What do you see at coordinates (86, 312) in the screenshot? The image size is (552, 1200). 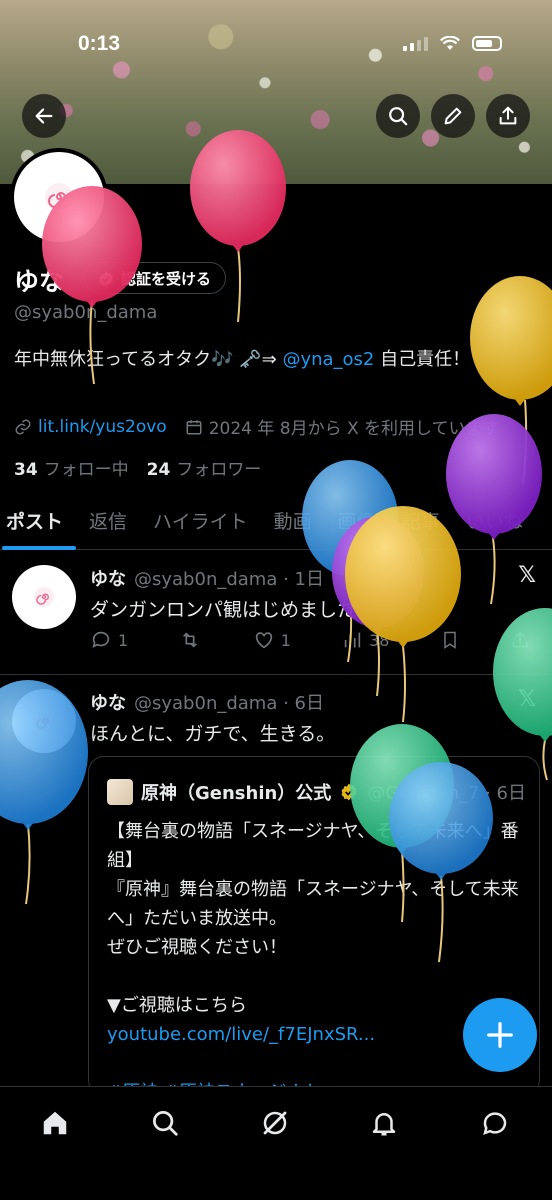 I see `profile-handle: @syab0n_dama` at bounding box center [86, 312].